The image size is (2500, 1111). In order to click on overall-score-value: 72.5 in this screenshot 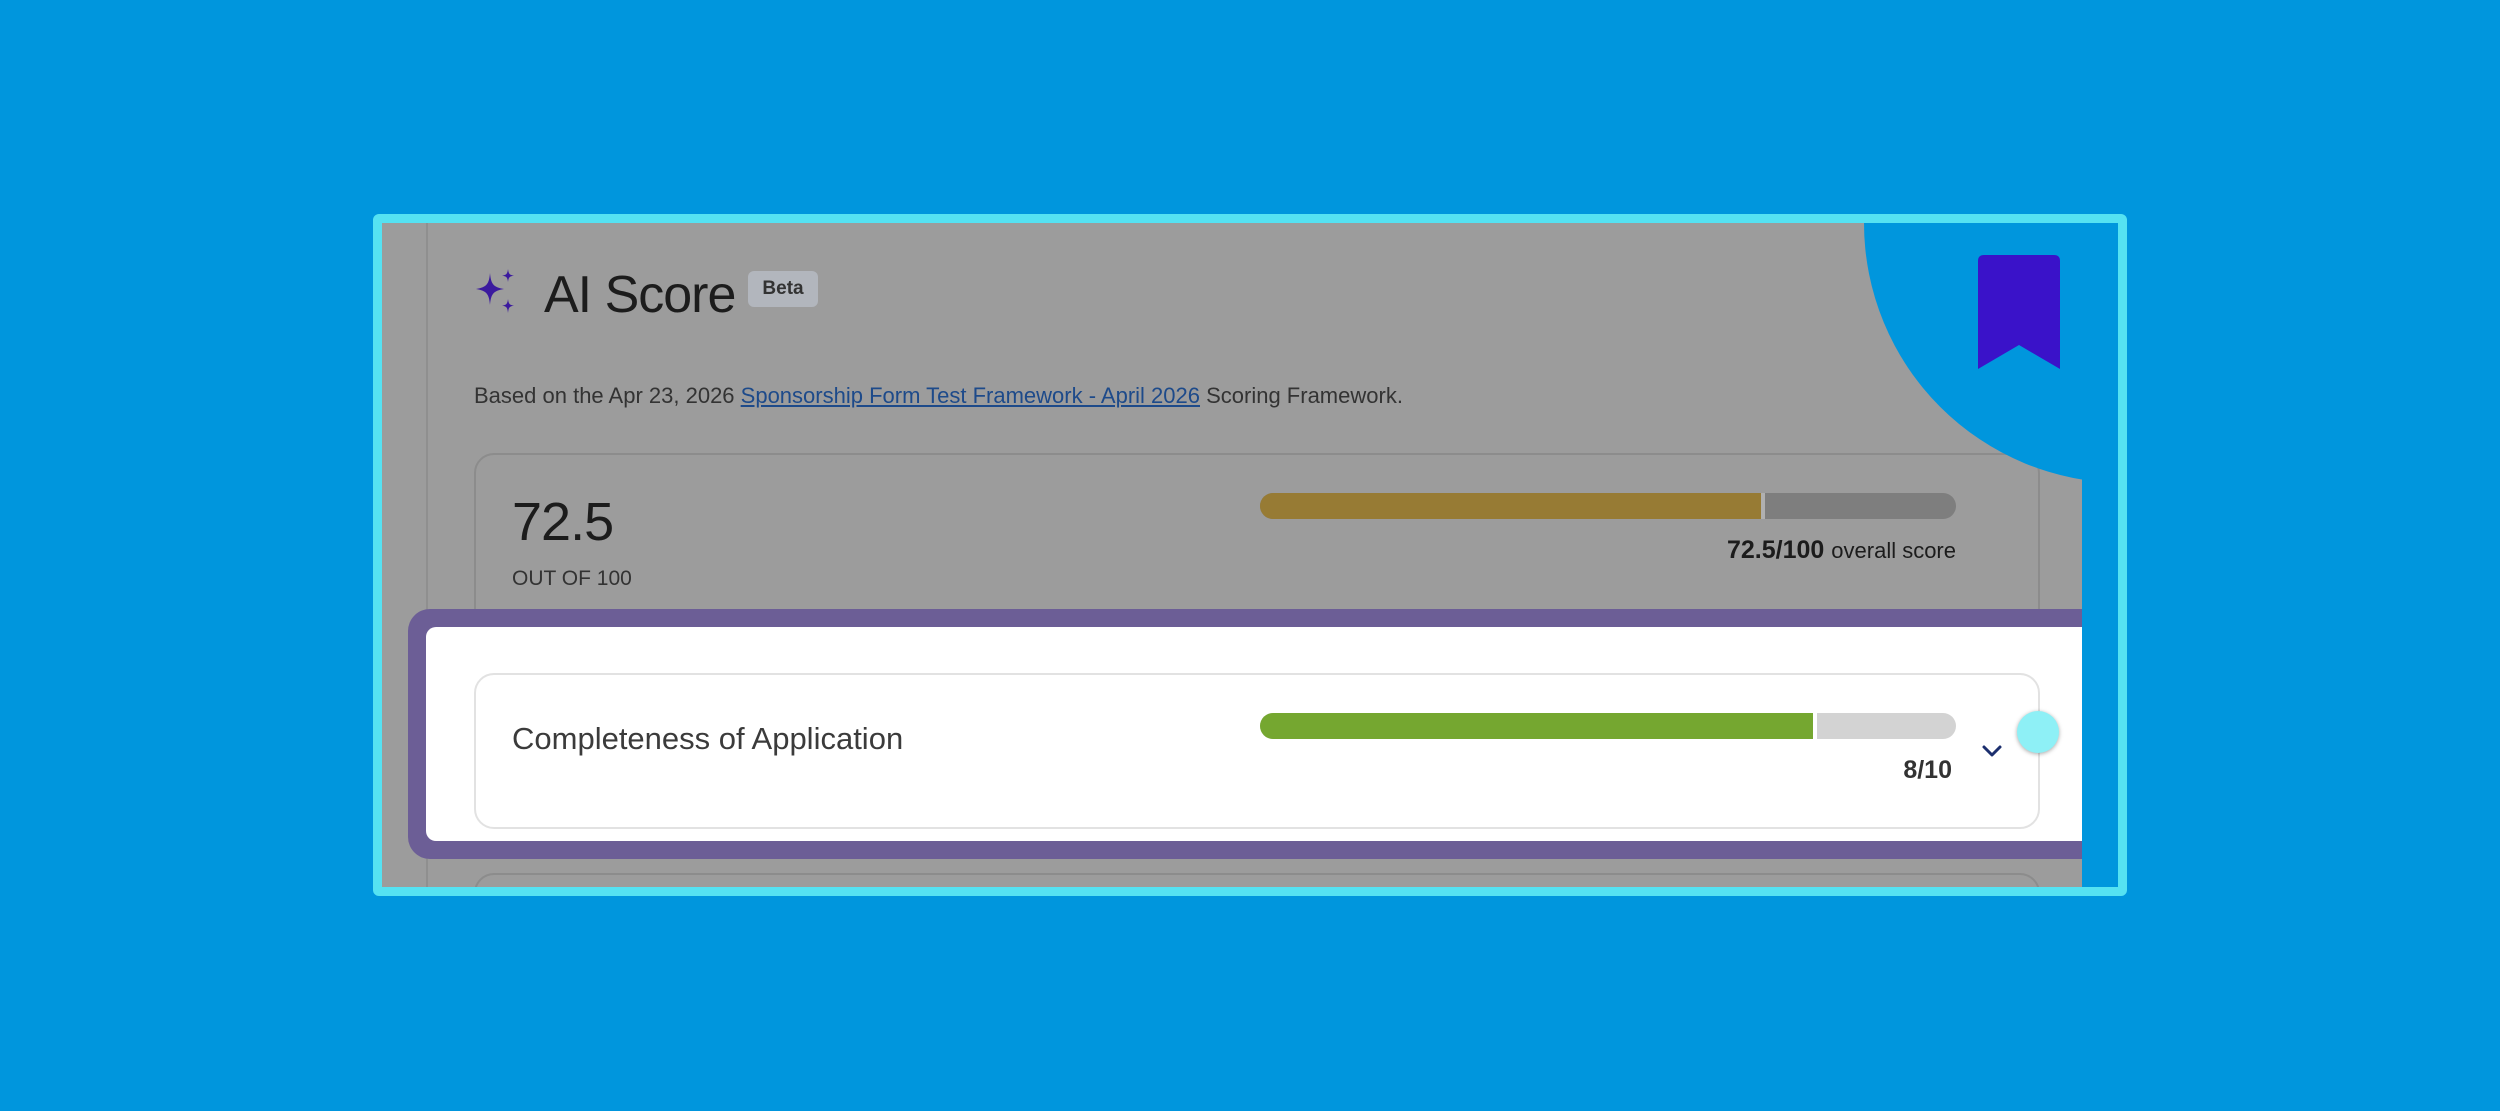, I will do `click(563, 522)`.